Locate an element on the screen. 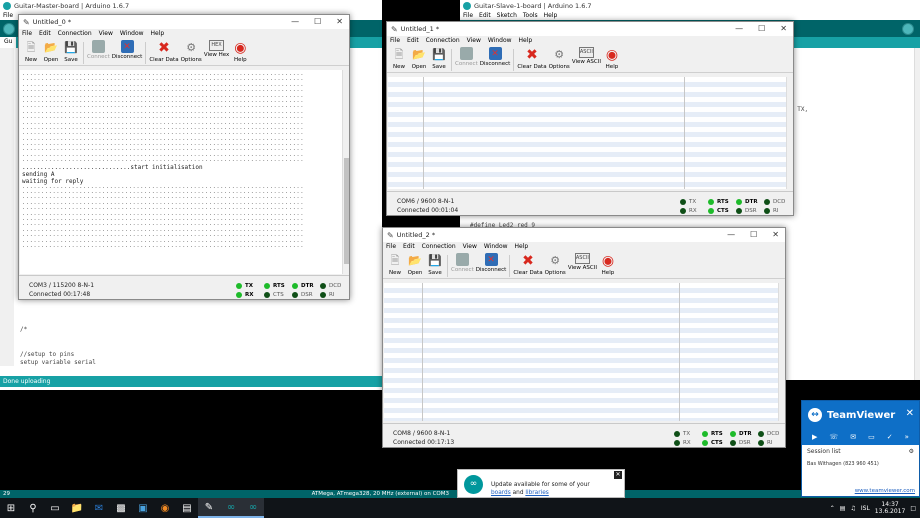 The image size is (920, 518). terminal-scrollbar is located at coordinates (345, 172).